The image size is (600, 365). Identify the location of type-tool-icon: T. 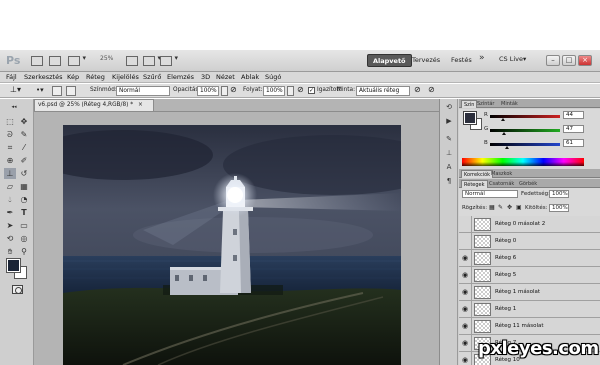
(24, 212).